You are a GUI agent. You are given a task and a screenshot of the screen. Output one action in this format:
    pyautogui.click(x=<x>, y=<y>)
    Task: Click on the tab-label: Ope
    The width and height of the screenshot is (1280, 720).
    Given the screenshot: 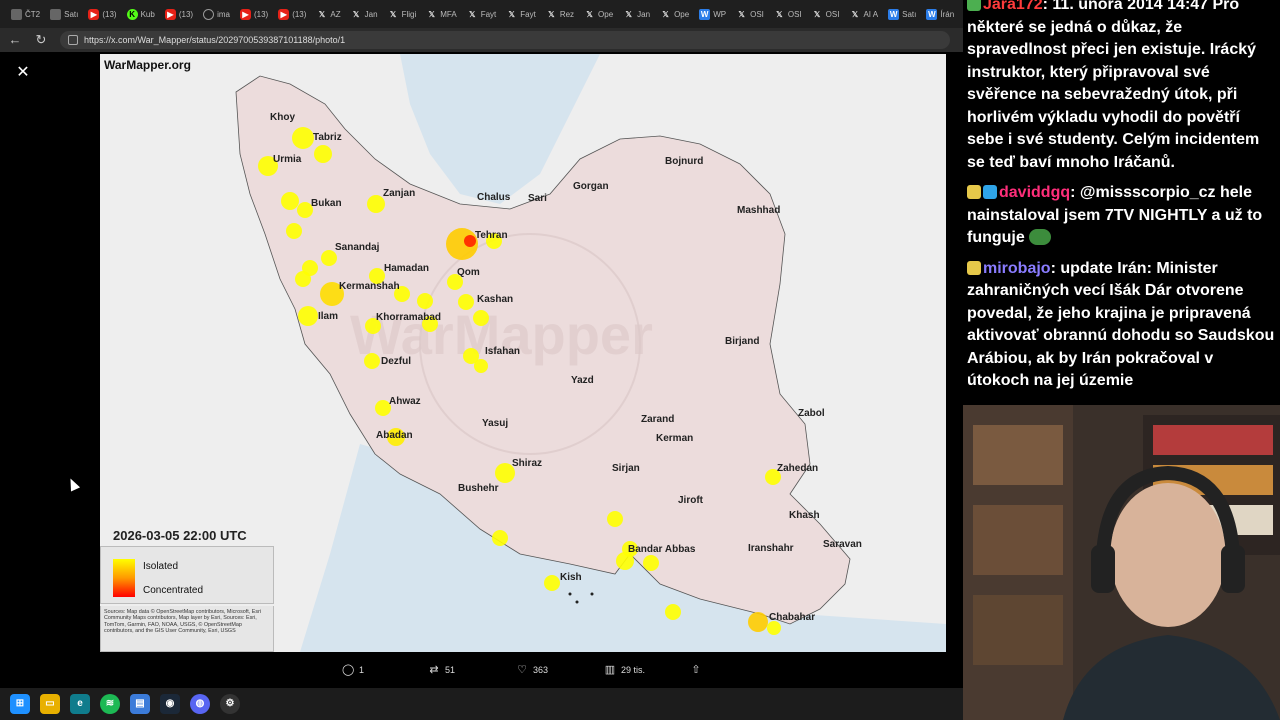 What is the action you would take?
    pyautogui.click(x=606, y=14)
    